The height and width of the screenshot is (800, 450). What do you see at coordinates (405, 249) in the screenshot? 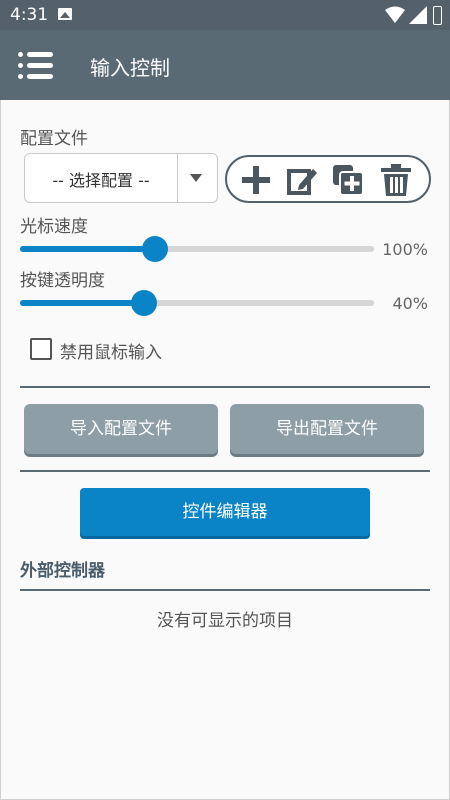
I see `cursor-speed-value: 100%` at bounding box center [405, 249].